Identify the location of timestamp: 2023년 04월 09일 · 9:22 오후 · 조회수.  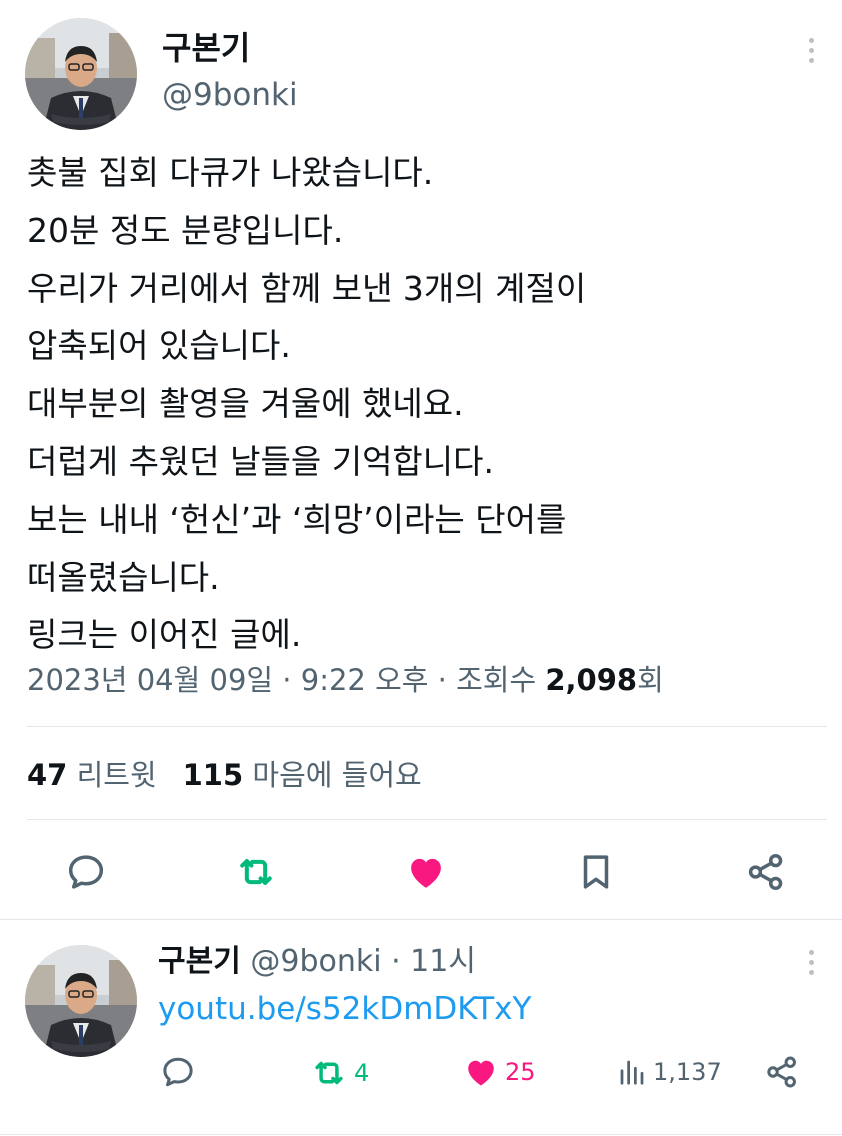
(286, 680).